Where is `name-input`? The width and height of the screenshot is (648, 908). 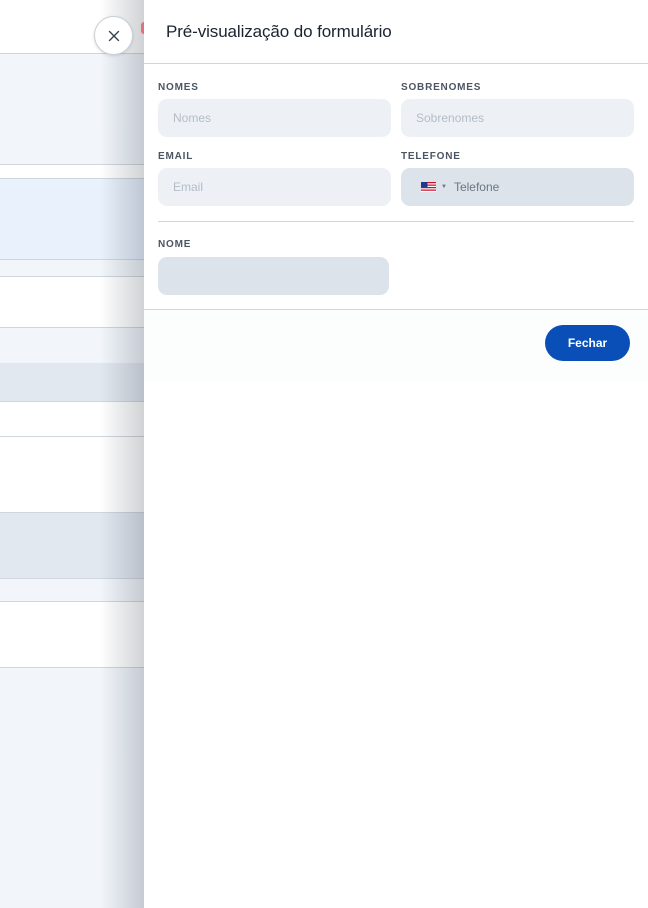
name-input is located at coordinates (273, 276).